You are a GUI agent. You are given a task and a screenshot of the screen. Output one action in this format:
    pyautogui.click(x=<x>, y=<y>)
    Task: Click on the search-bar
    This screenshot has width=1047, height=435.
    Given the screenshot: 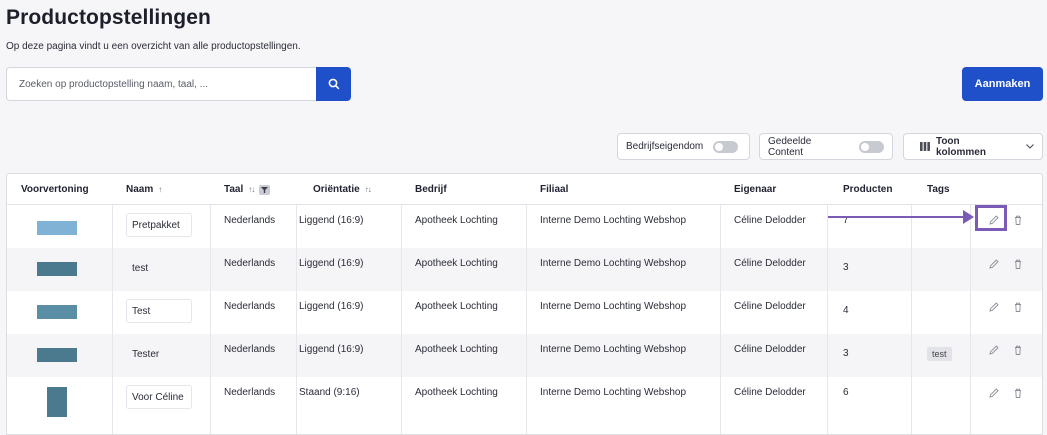 What is the action you would take?
    pyautogui.click(x=178, y=84)
    